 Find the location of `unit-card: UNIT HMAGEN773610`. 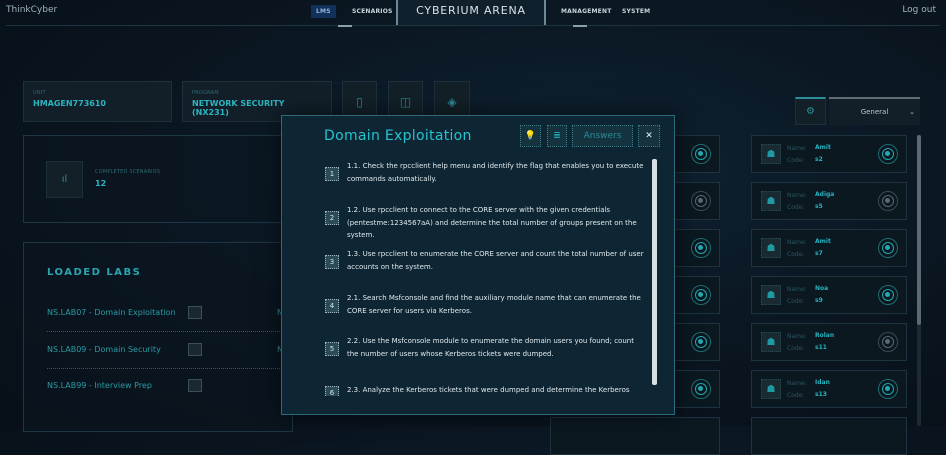

unit-card: UNIT HMAGEN773610 is located at coordinates (97, 101).